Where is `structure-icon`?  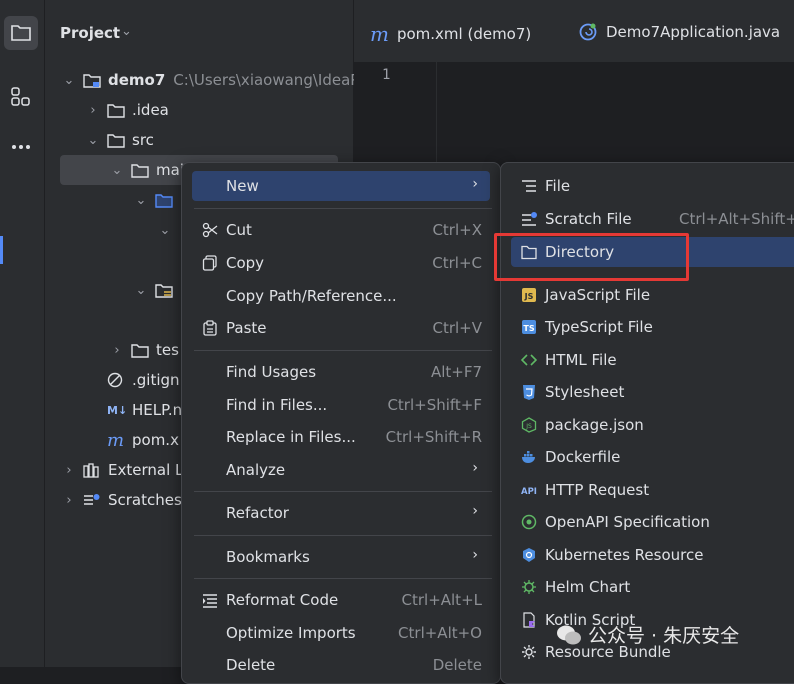 structure-icon is located at coordinates (20, 96).